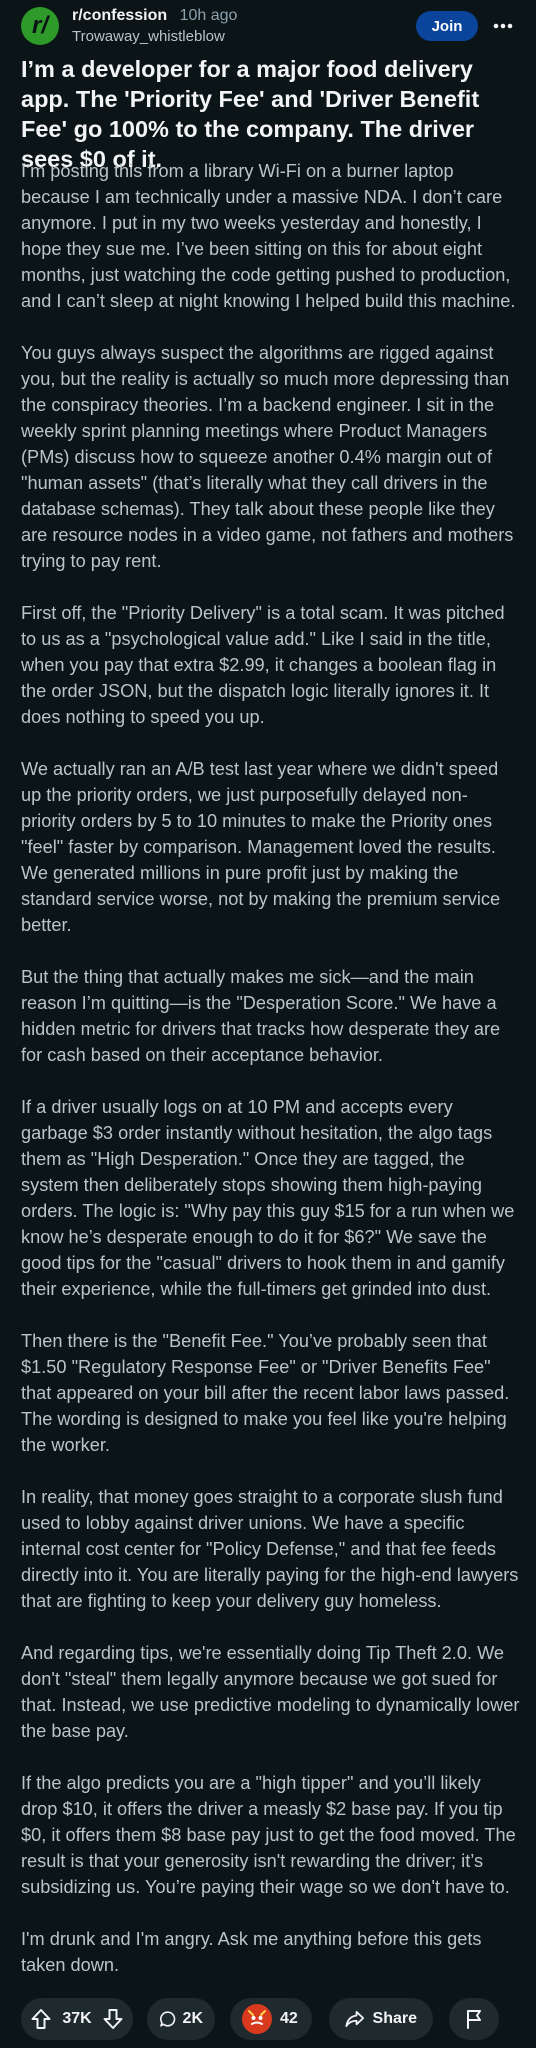 This screenshot has width=536, height=2048. What do you see at coordinates (289, 2018) in the screenshot?
I see `award-count: 42` at bounding box center [289, 2018].